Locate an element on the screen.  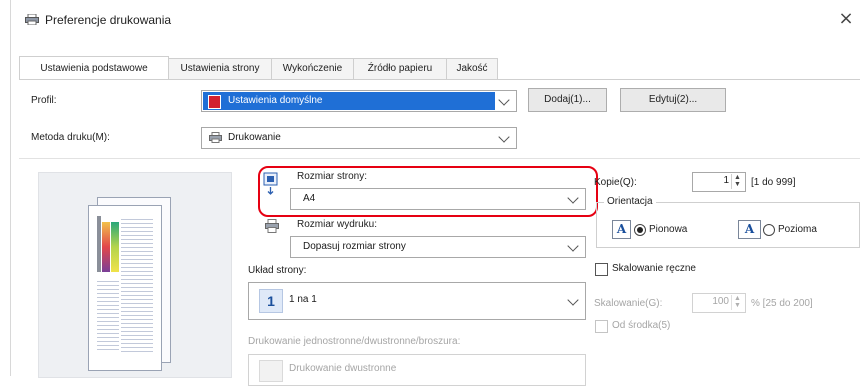
copies-range: [1 do 999] is located at coordinates (773, 182).